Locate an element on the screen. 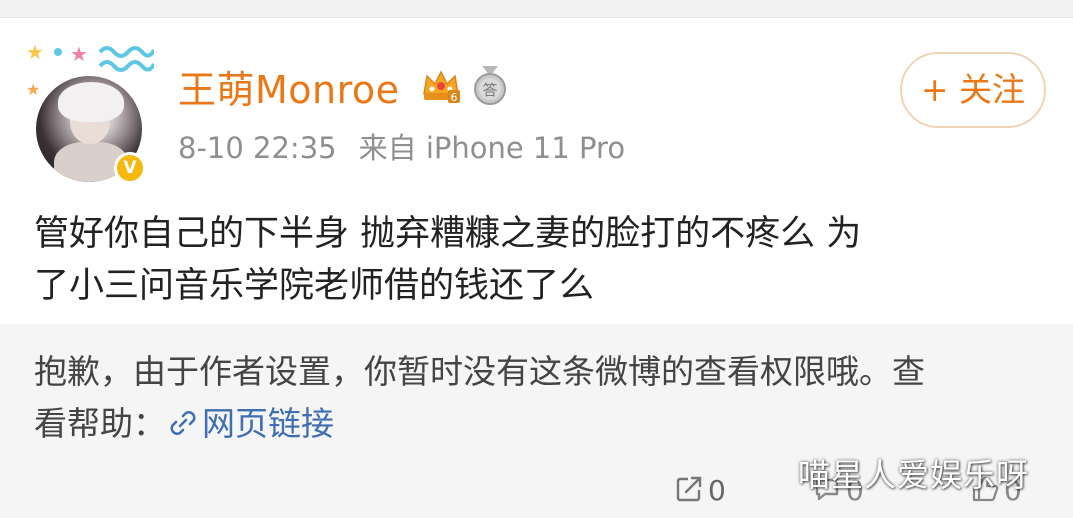 The image size is (1073, 518). verified-badge-icon: V is located at coordinates (130, 168).